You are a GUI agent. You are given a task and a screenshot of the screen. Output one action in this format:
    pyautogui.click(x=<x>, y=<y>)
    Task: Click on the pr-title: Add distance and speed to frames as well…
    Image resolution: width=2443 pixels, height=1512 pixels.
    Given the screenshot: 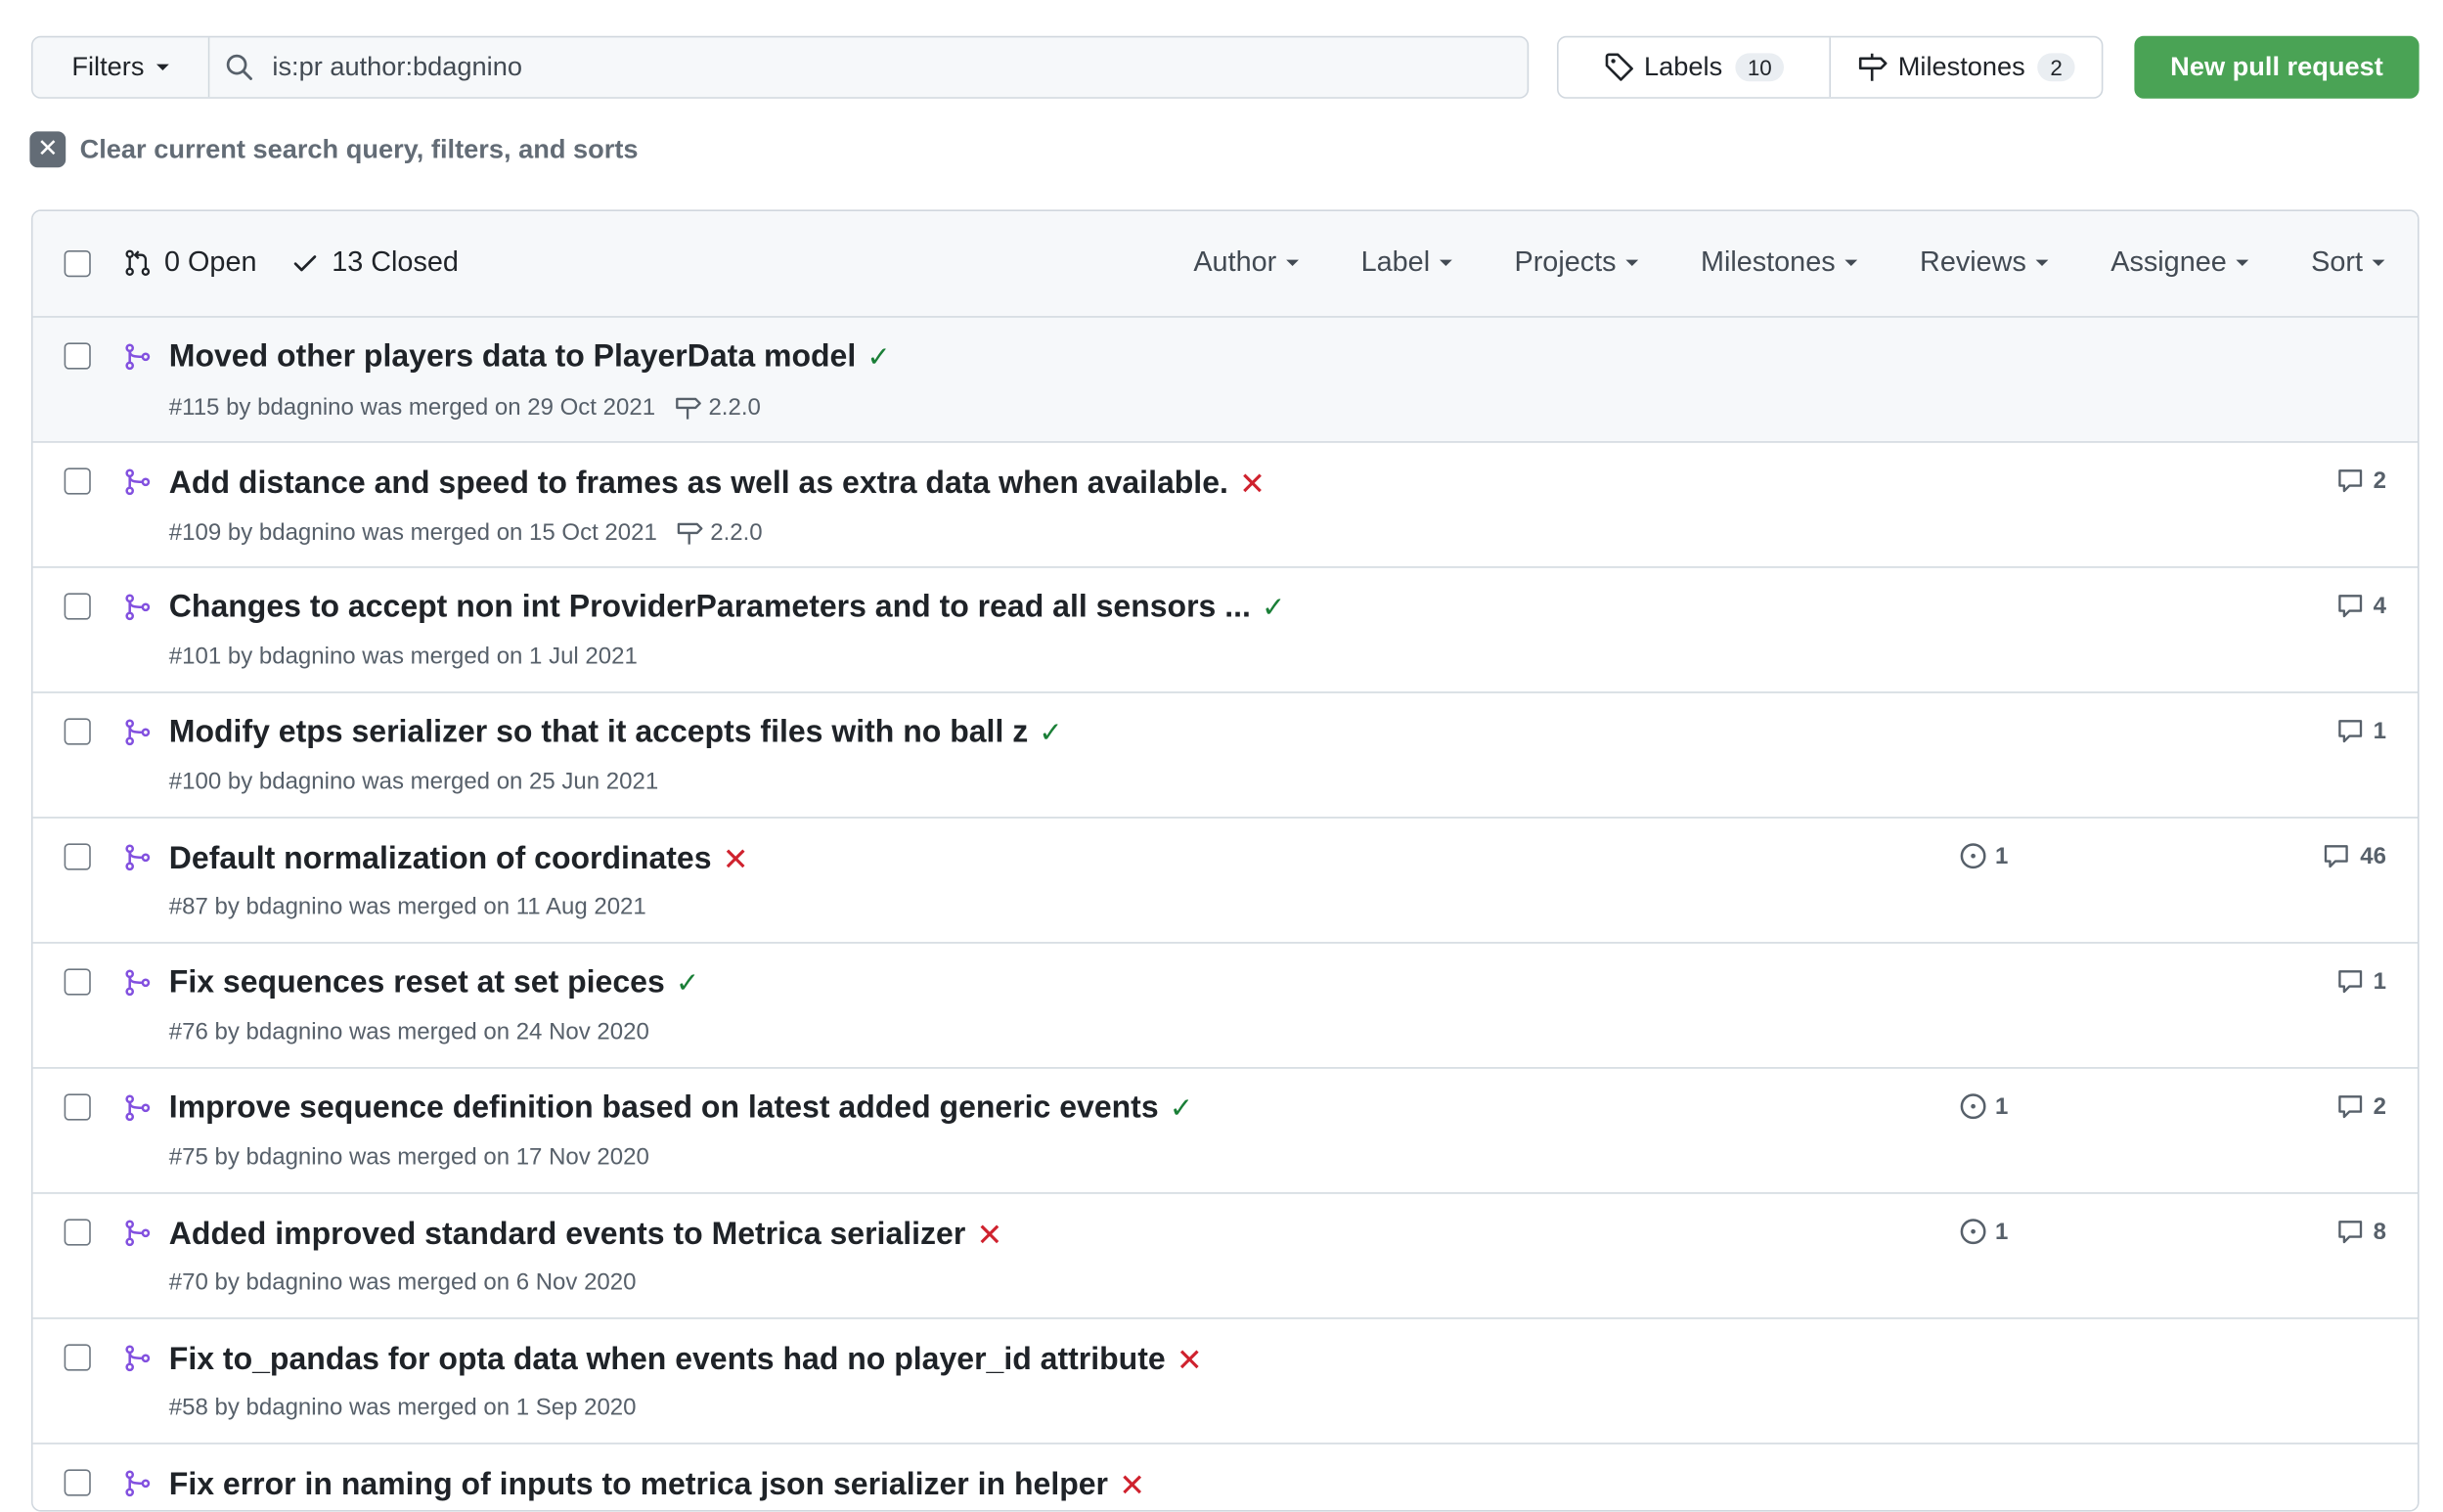 What is the action you would take?
    pyautogui.click(x=698, y=484)
    